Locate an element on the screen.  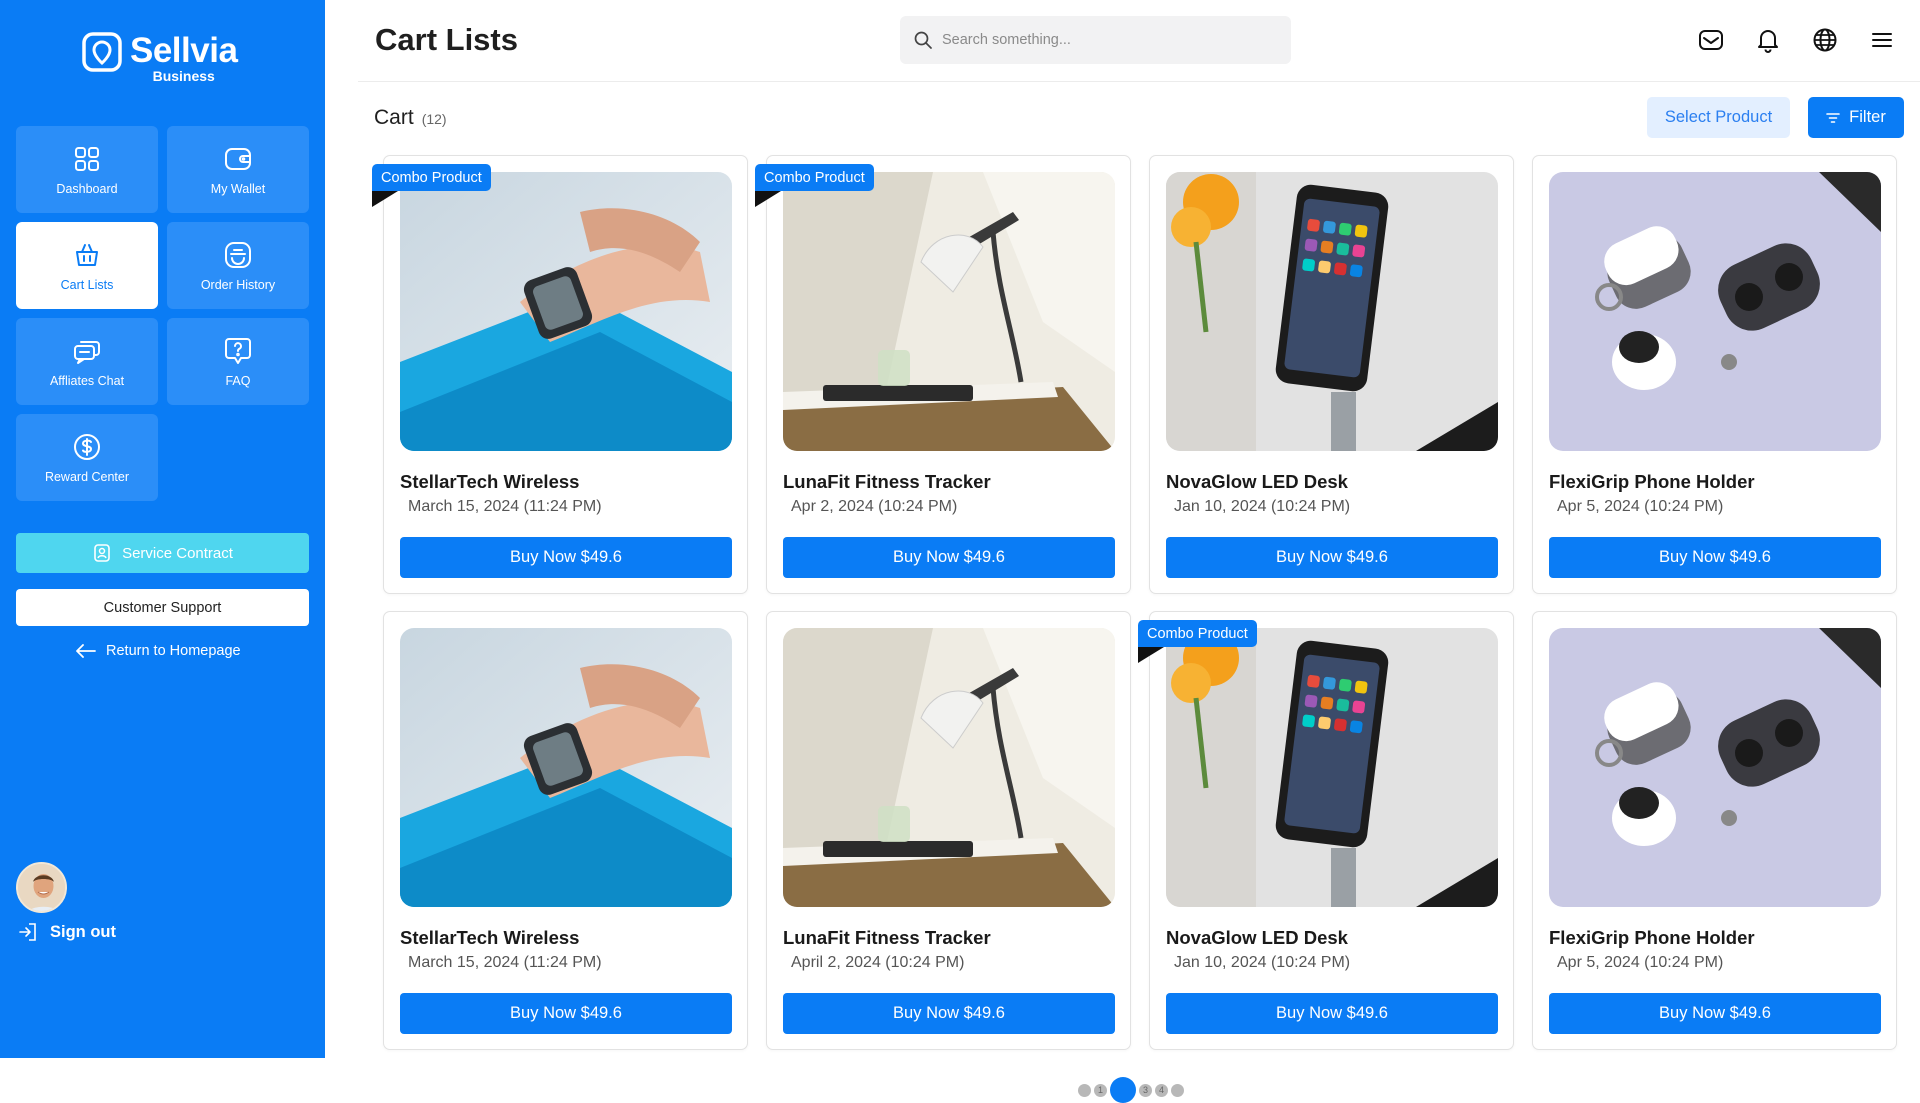
service-contract-label: Service Contract is located at coordinates (177, 553).